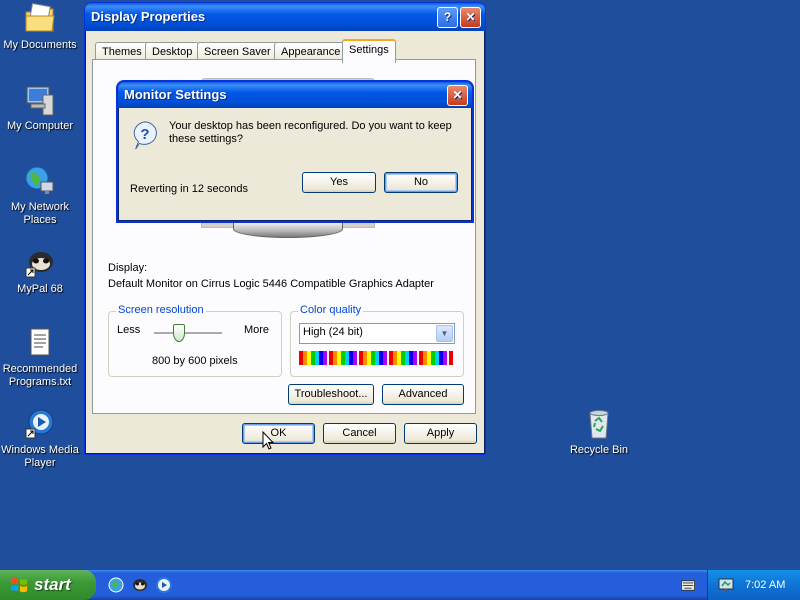 The image size is (800, 600). What do you see at coordinates (256, 330) in the screenshot?
I see `slider-more-label: More` at bounding box center [256, 330].